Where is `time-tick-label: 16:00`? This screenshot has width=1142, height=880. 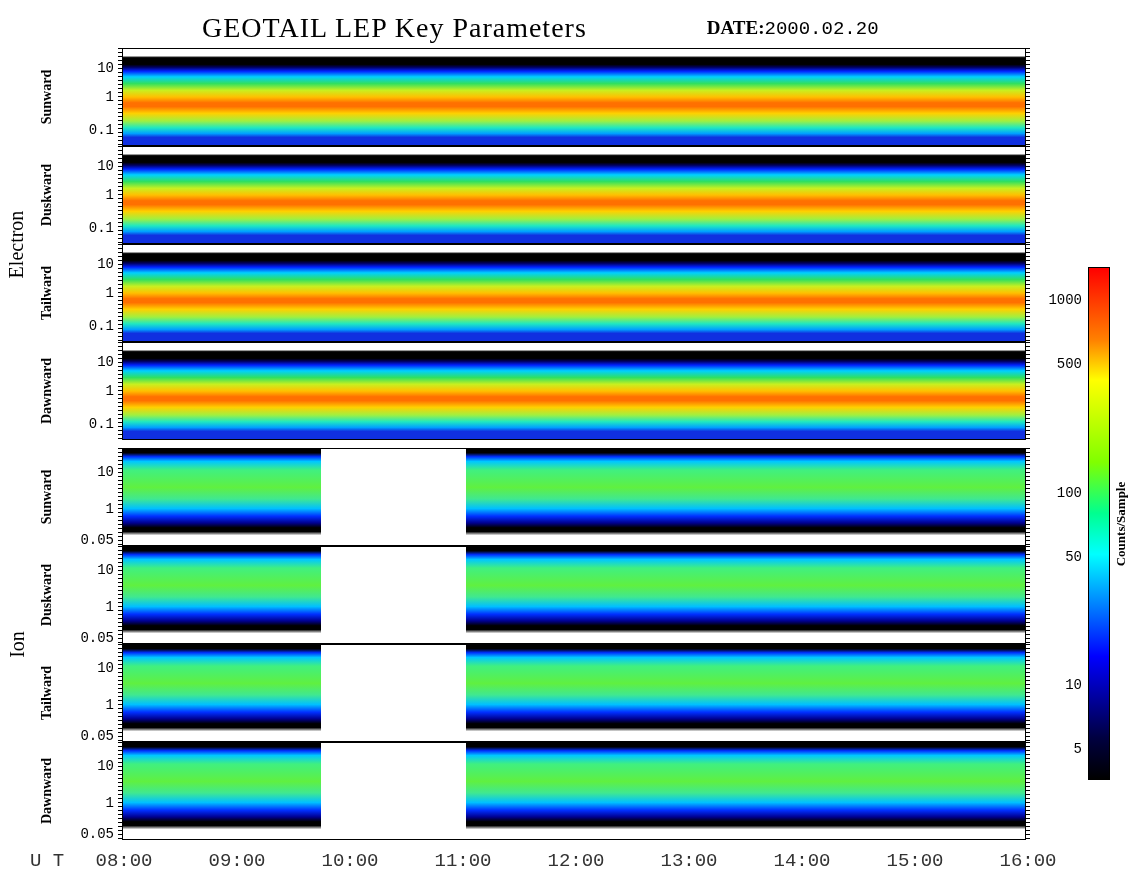 time-tick-label: 16:00 is located at coordinates (1028, 861).